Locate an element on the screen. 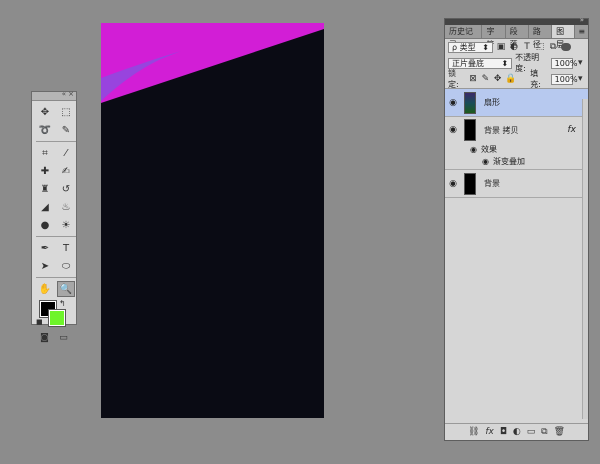 The image size is (600, 464). tools-title-bar: « × is located at coordinates (54, 95).